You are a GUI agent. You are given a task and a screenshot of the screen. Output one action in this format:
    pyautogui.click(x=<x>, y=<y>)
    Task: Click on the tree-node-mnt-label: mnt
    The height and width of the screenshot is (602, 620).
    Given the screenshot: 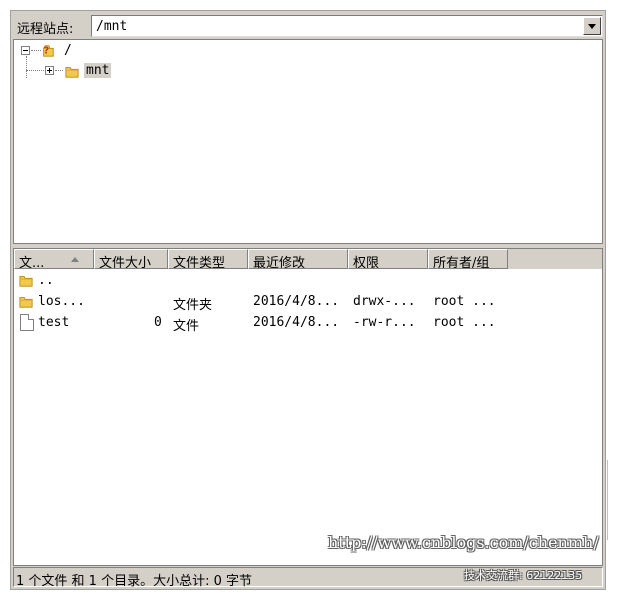 What is the action you would take?
    pyautogui.click(x=98, y=70)
    